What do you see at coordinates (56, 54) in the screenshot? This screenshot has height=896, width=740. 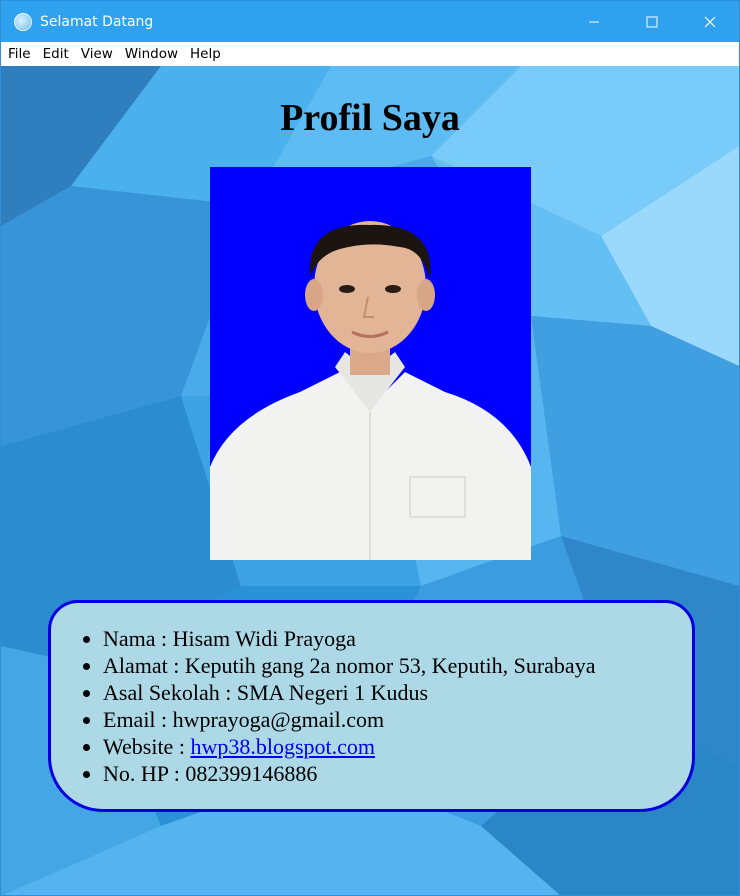 I see `menu-edit: Edit` at bounding box center [56, 54].